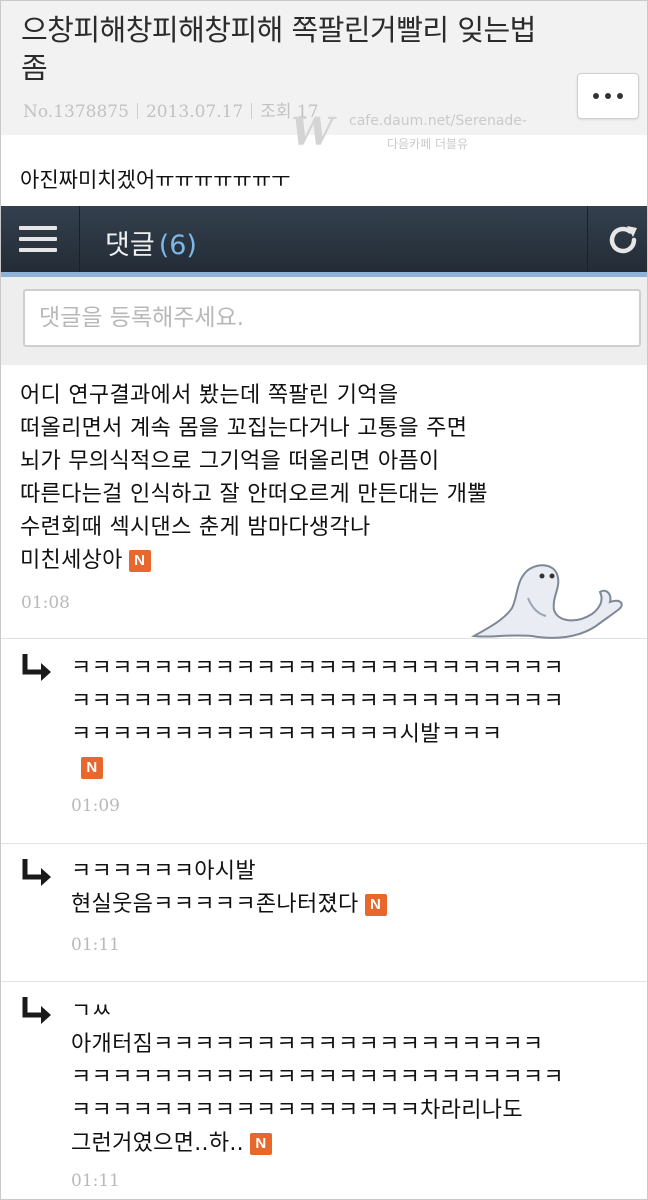 The image size is (648, 1200). What do you see at coordinates (324, 241) in the screenshot?
I see `comment-toolbar: 댓글 (6)` at bounding box center [324, 241].